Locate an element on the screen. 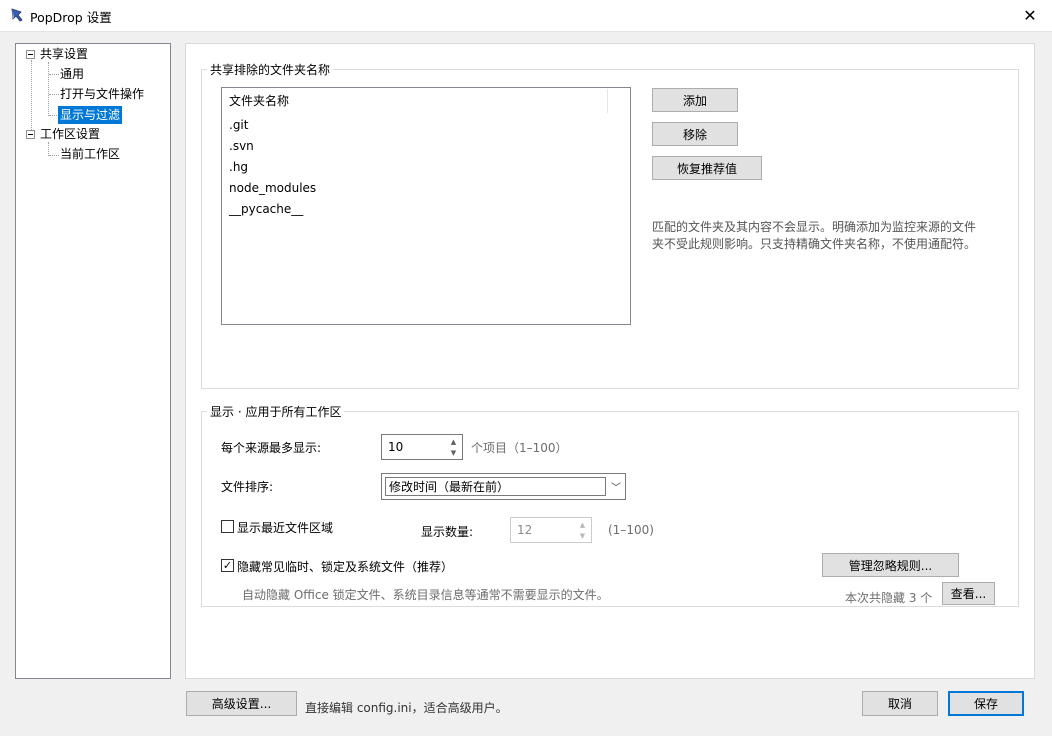 This screenshot has height=736, width=1052. cancel-button: 取消 is located at coordinates (900, 703).